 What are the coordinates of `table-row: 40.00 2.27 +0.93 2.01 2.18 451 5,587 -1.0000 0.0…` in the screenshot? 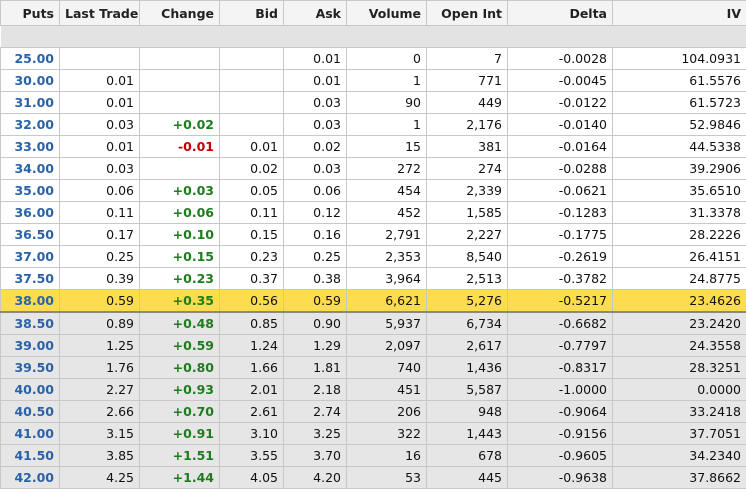 It's located at (373, 389).